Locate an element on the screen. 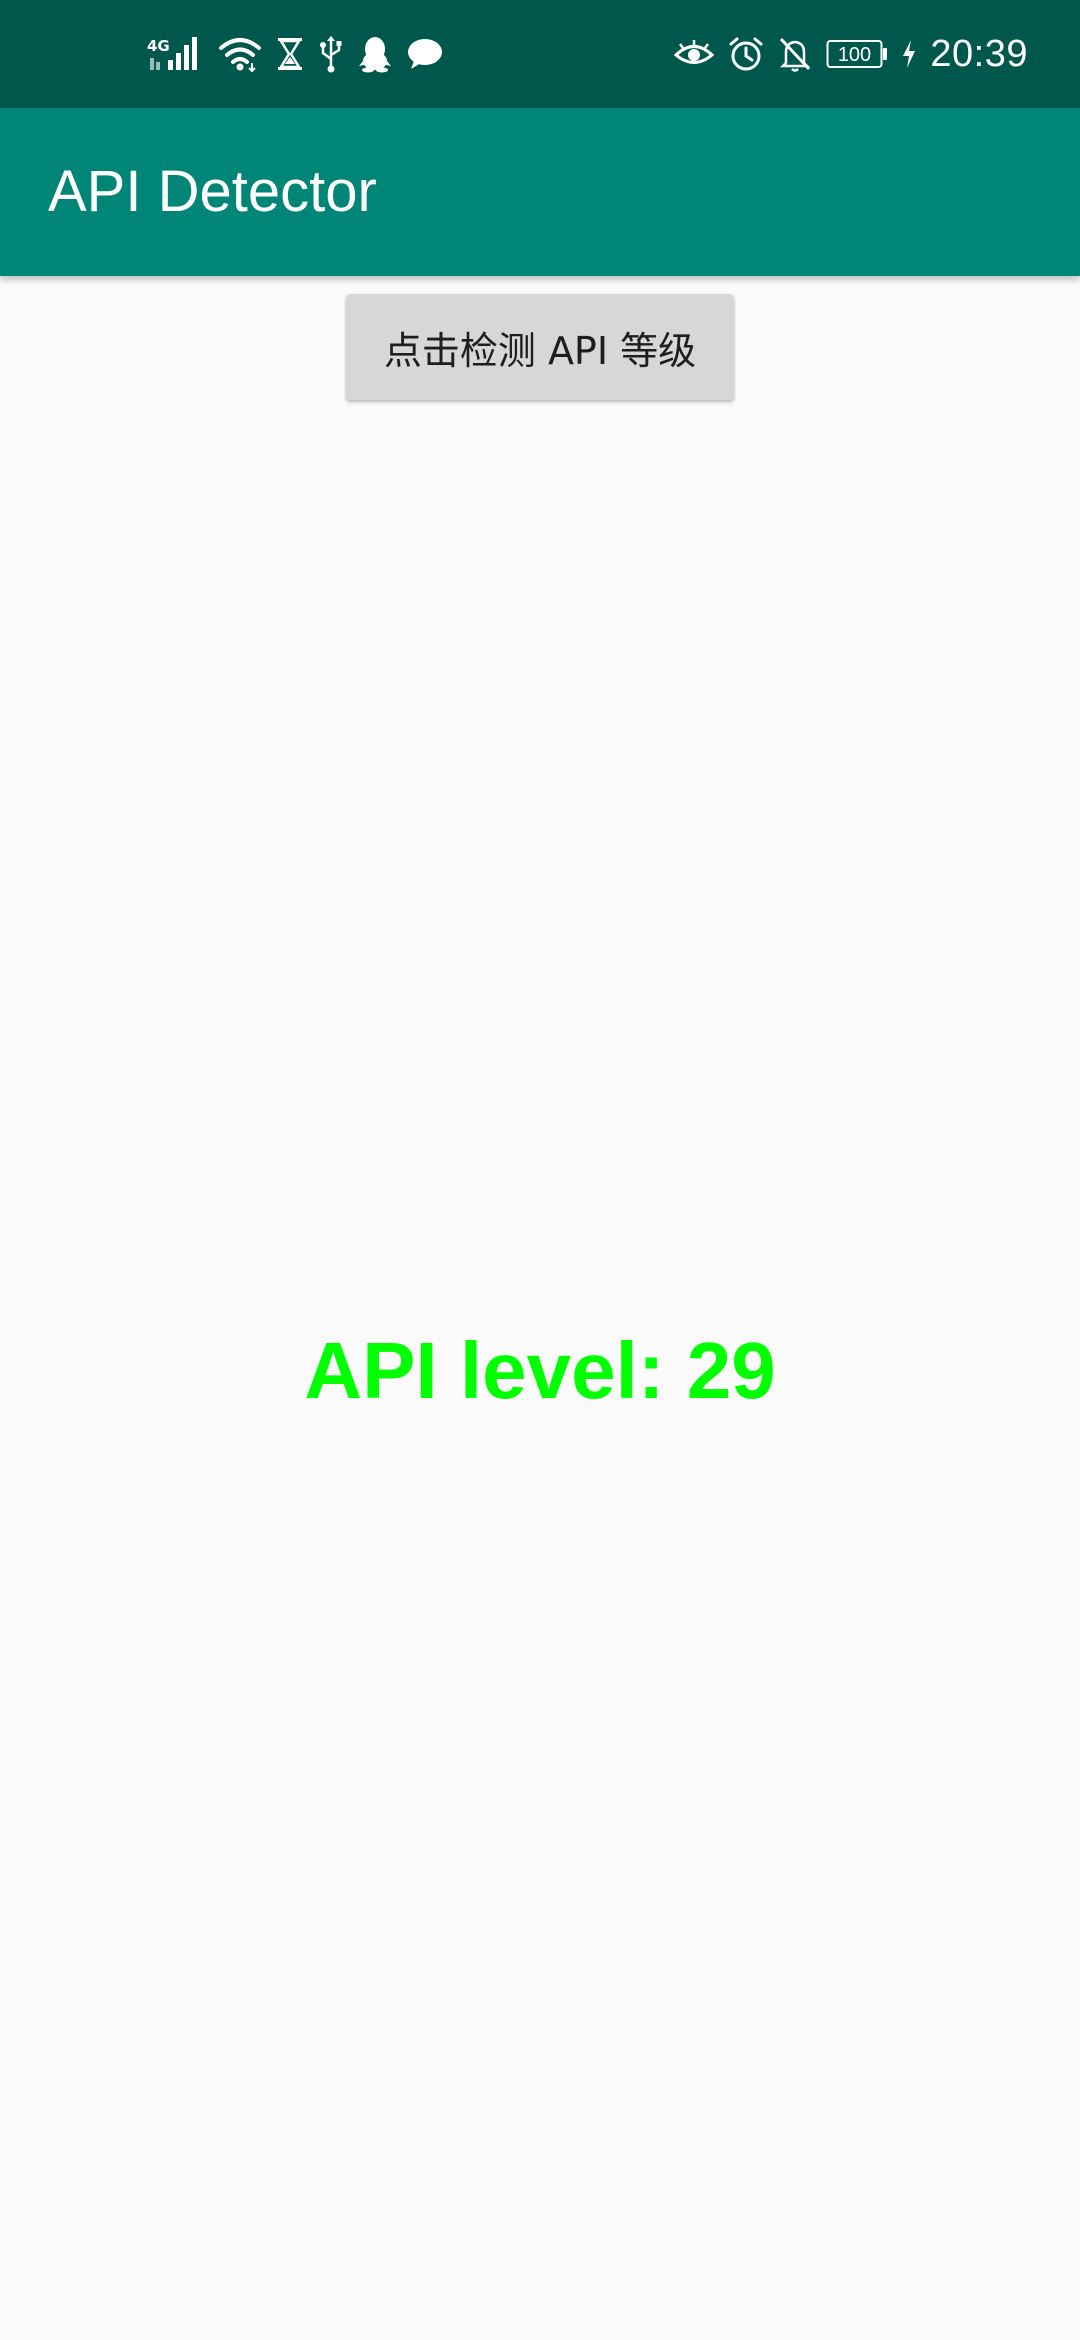  notifications-off-icon is located at coordinates (795, 54).